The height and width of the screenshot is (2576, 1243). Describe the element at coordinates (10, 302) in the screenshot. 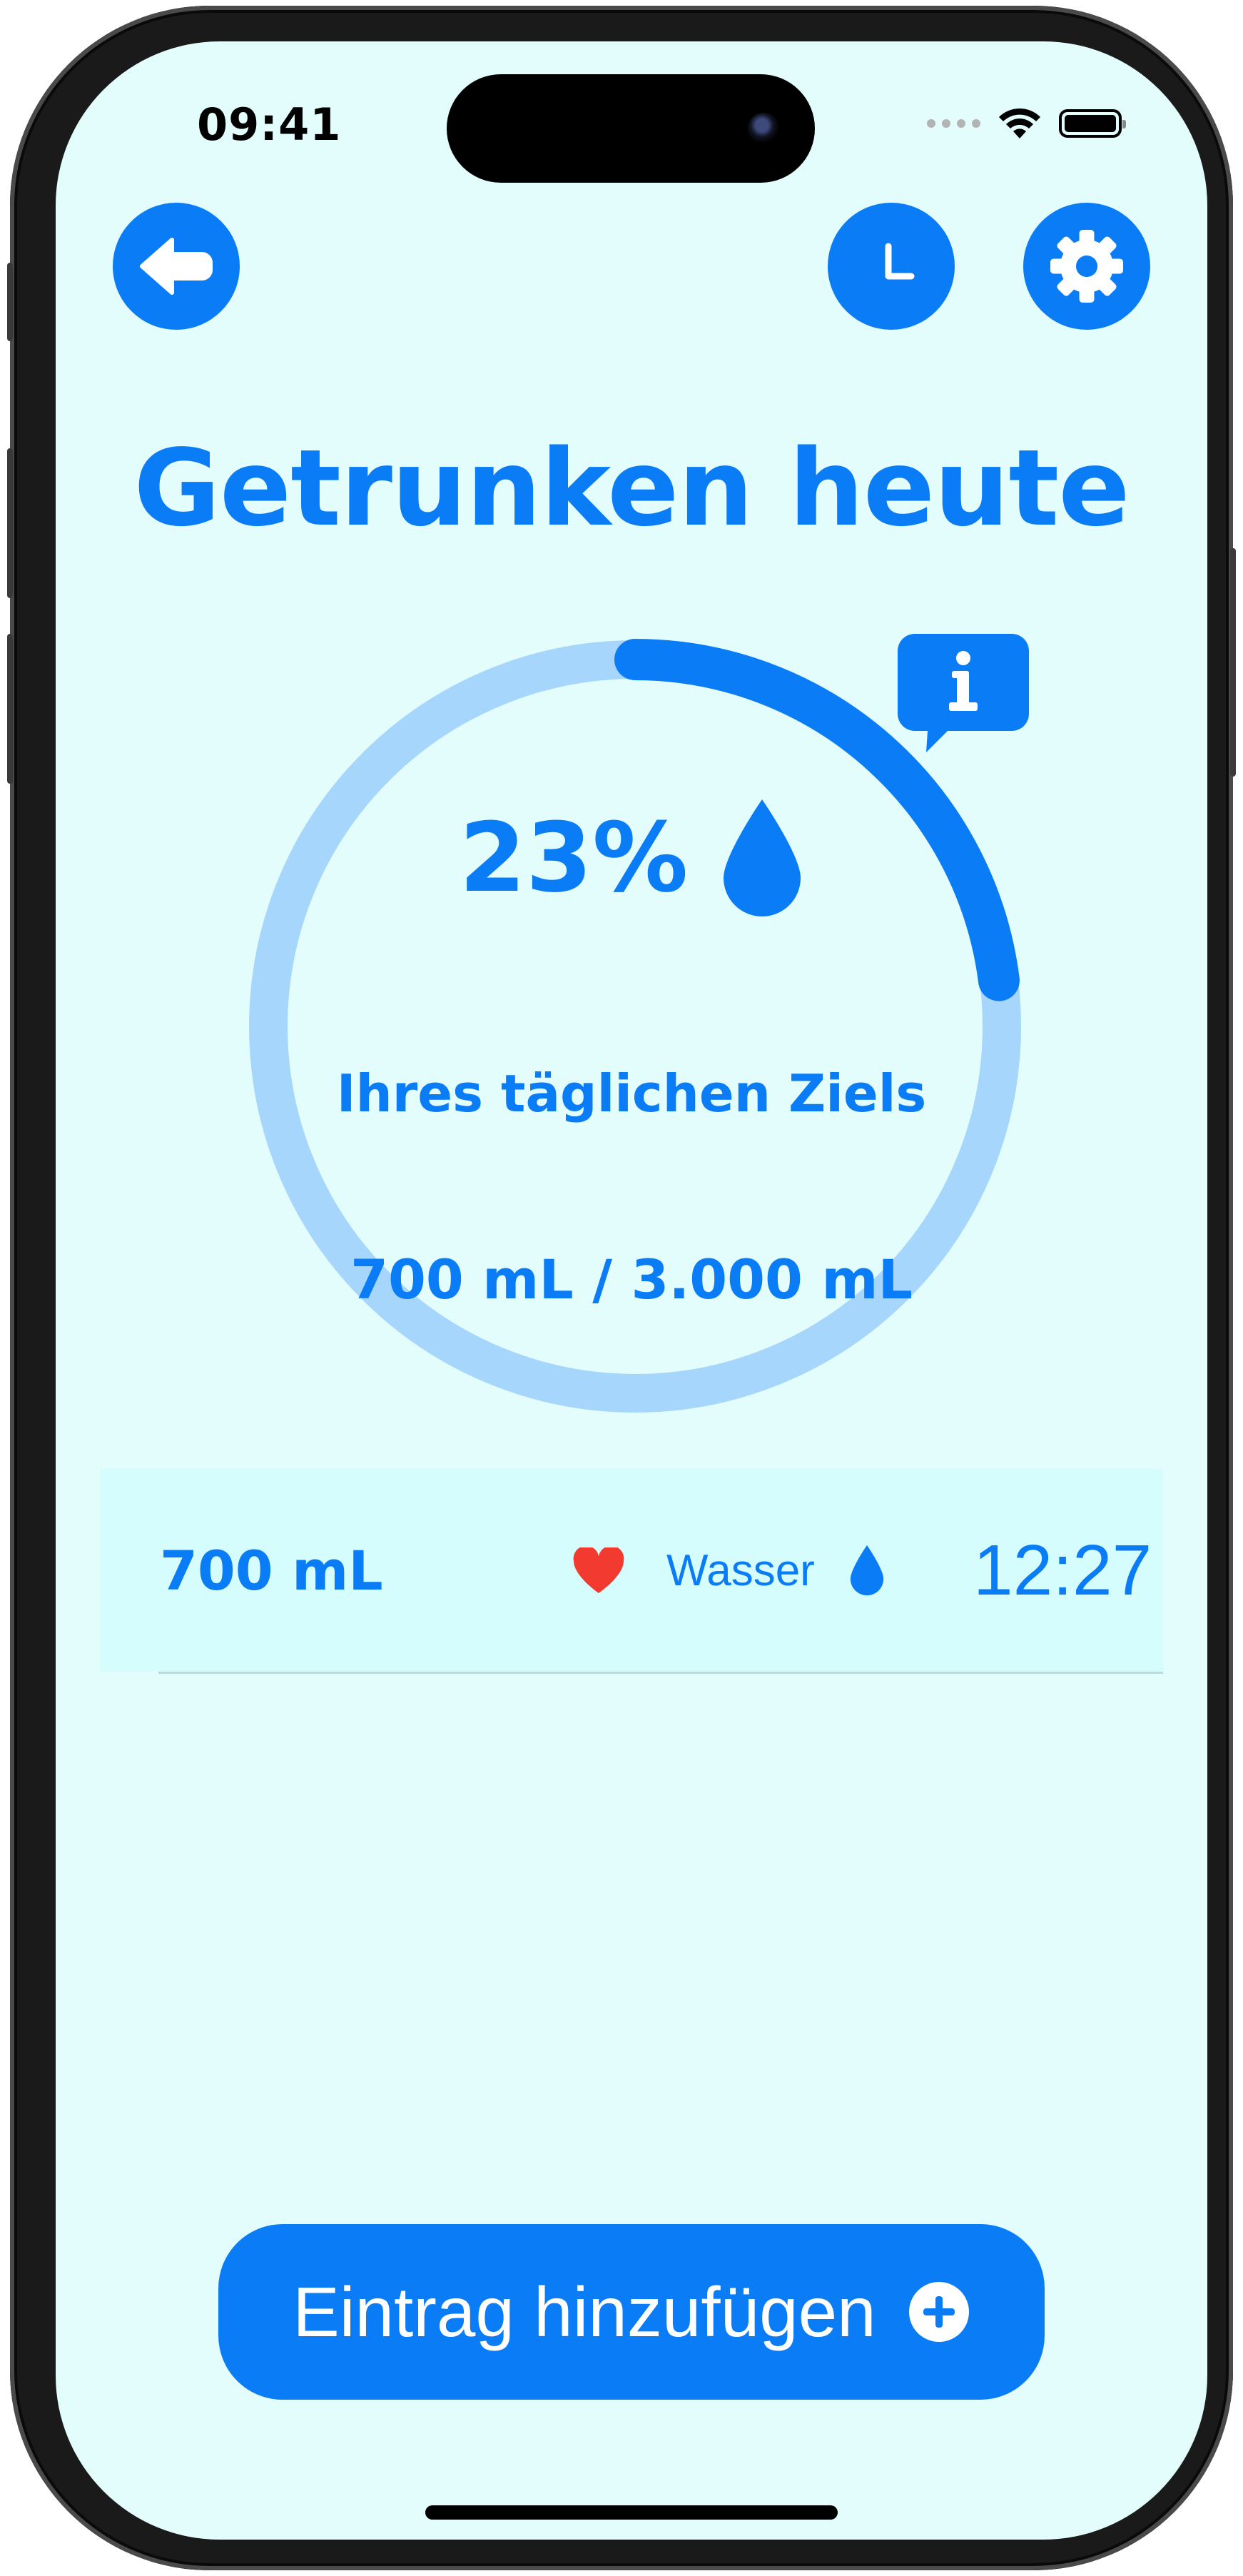

I see `mute-switch` at that location.